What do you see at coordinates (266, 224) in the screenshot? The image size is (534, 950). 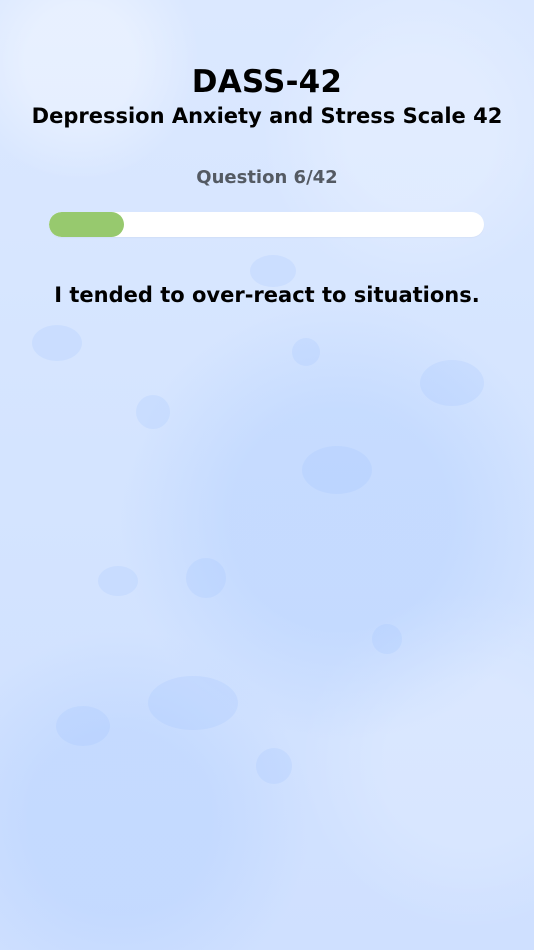 I see `progress-bar` at bounding box center [266, 224].